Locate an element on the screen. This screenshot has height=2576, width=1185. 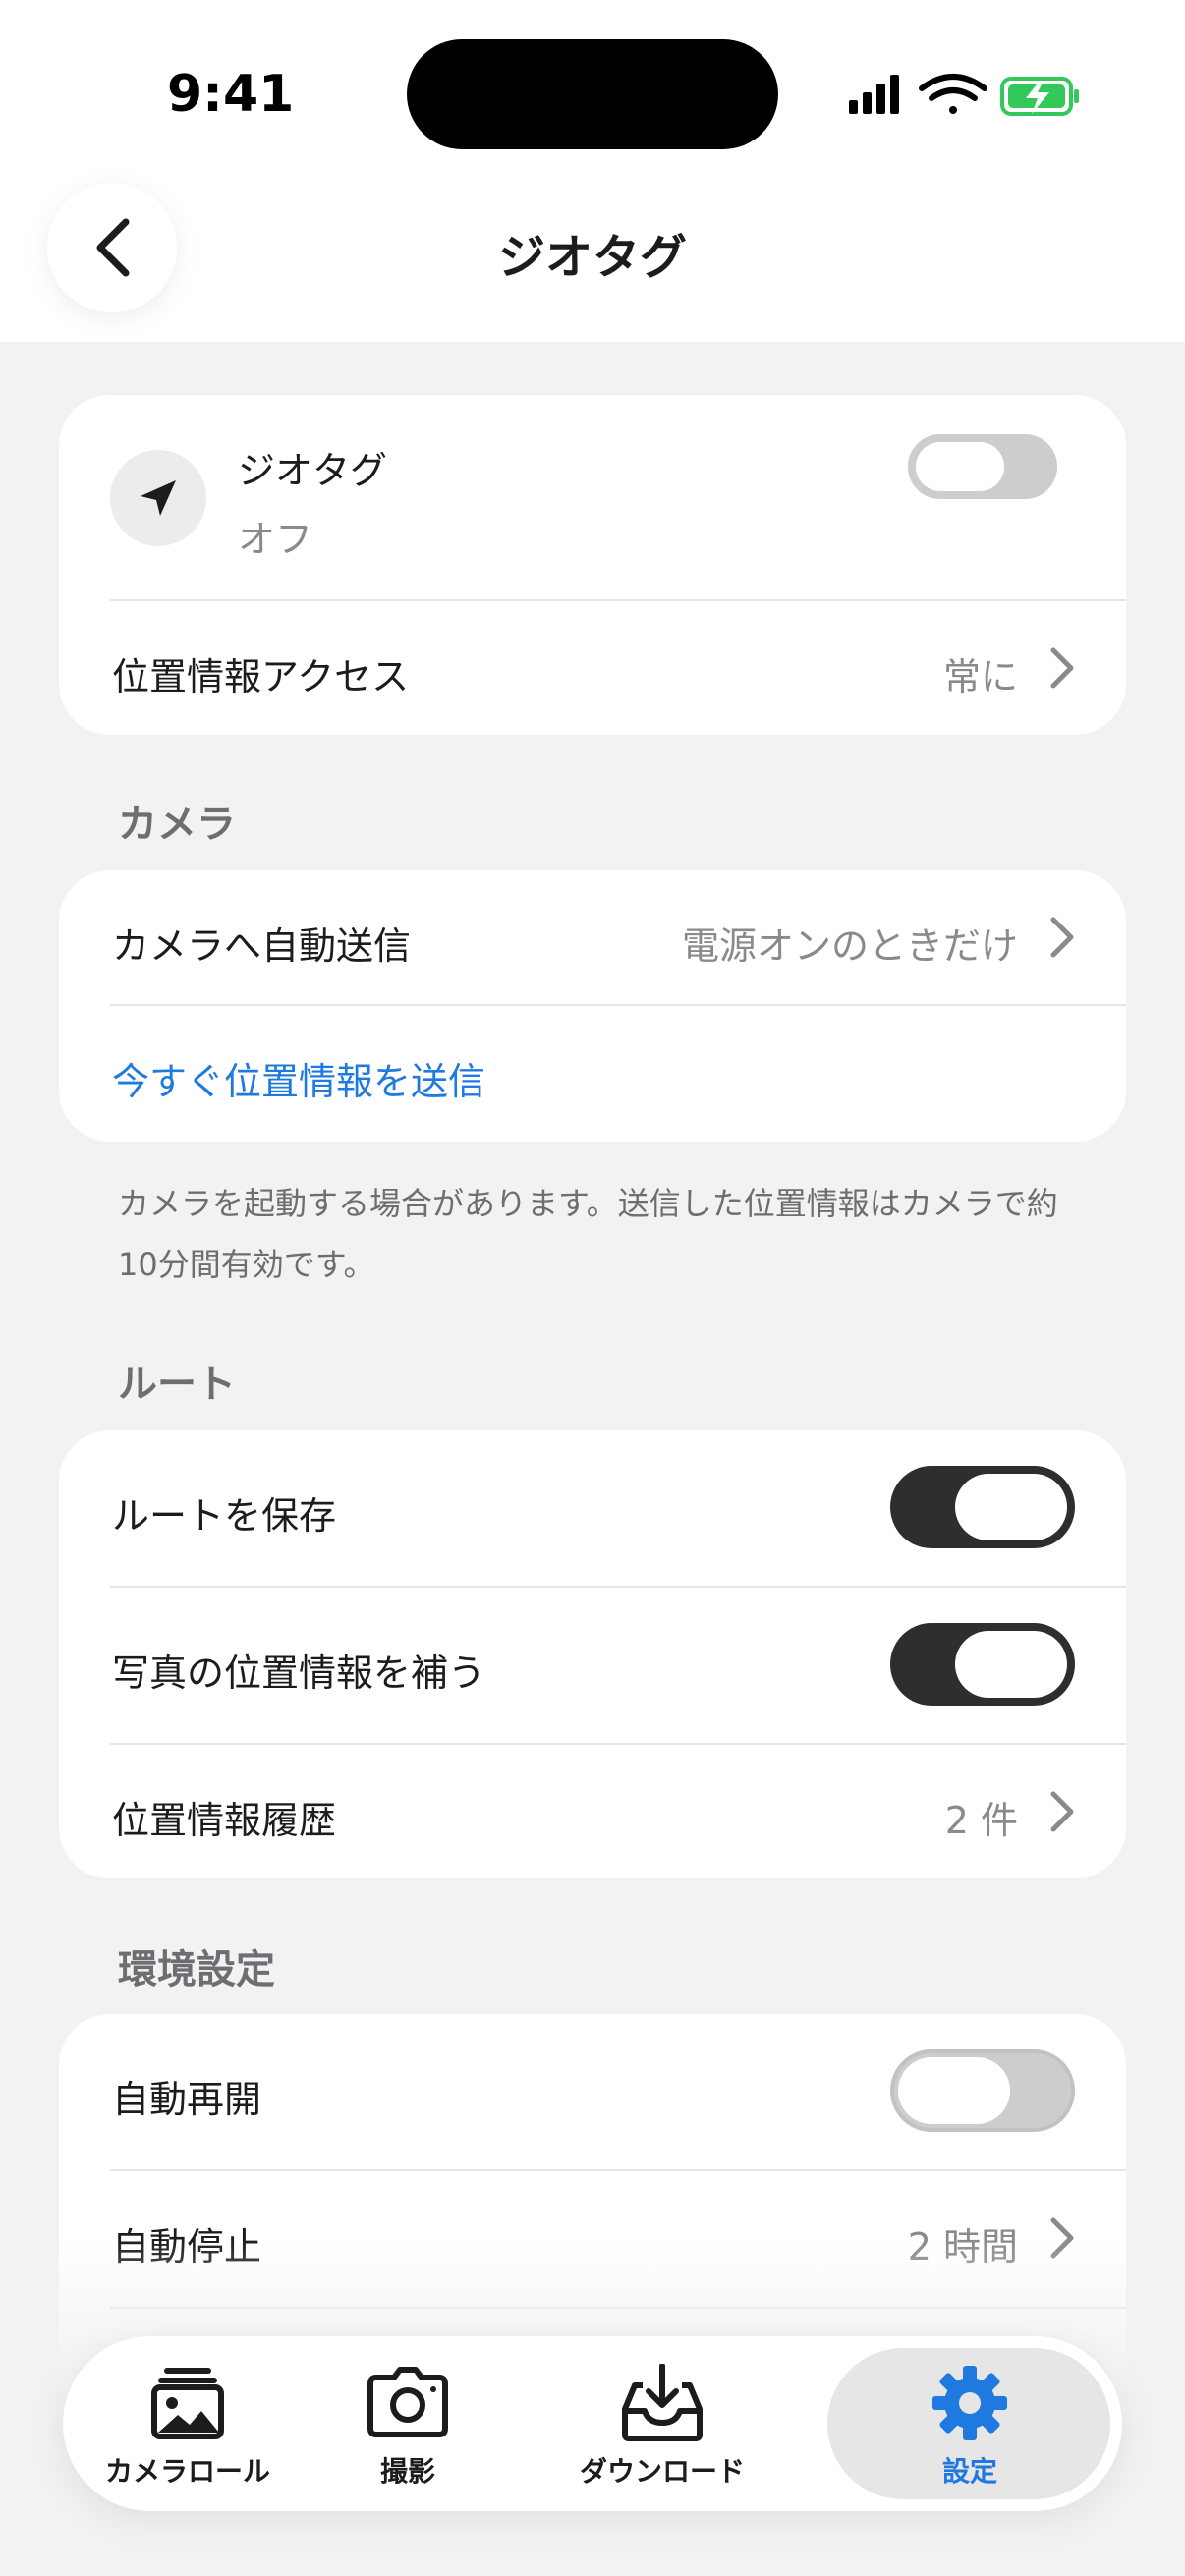
page-title: ジオタグ is located at coordinates (592, 257).